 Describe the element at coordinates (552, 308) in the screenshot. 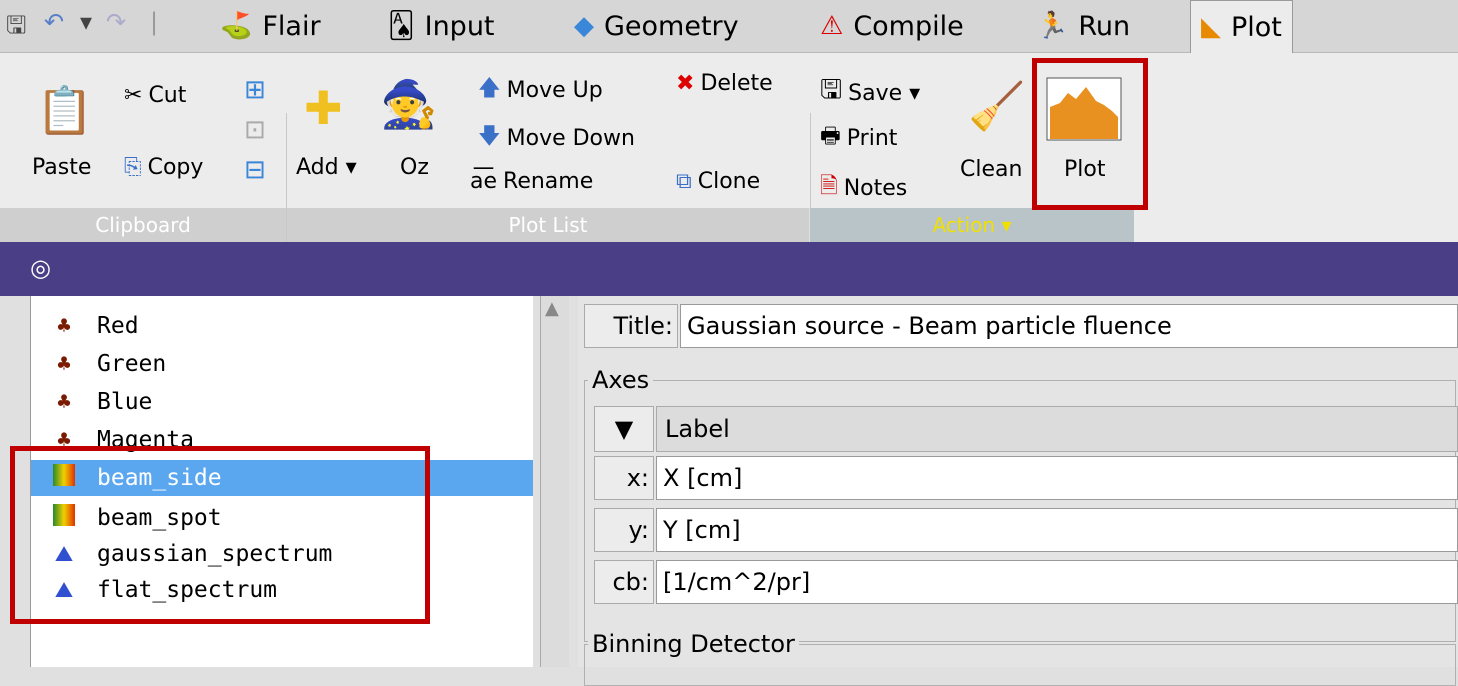

I see `scroll-up-icon: ▲` at that location.